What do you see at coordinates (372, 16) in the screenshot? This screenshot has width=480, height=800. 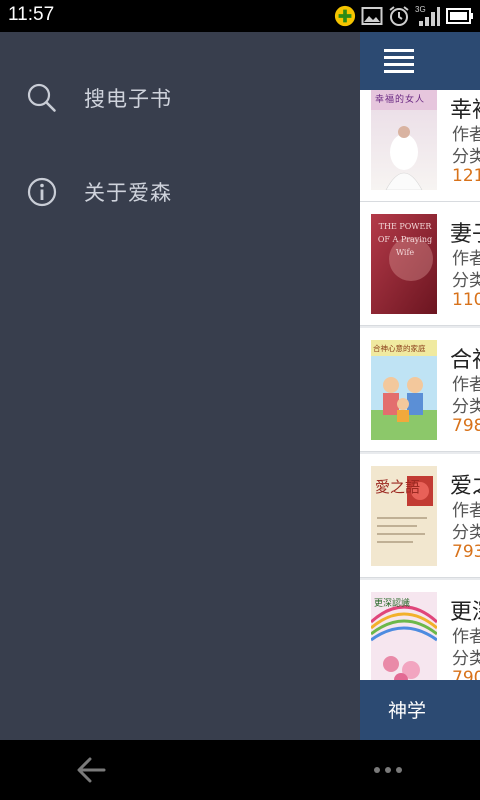 I see `image-icon` at bounding box center [372, 16].